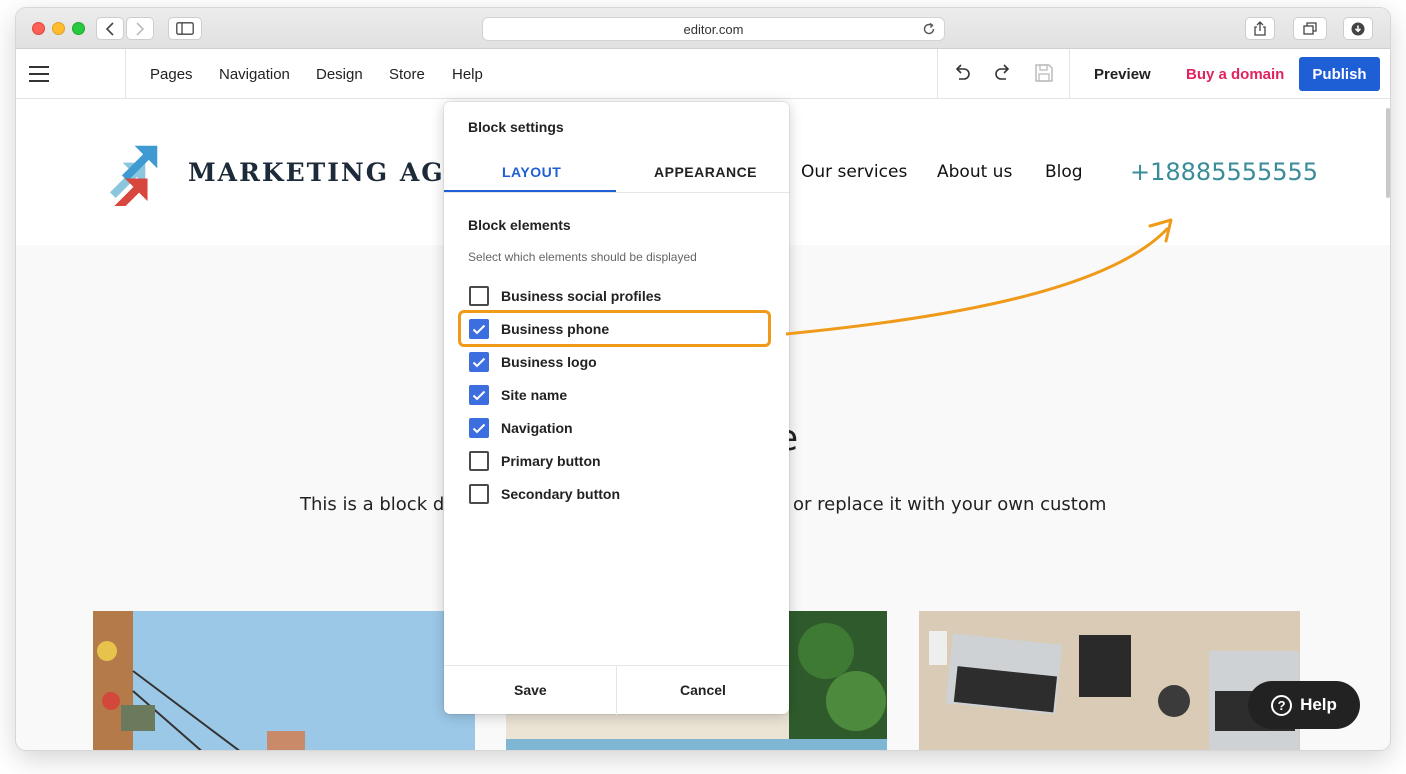  I want to click on question-icon: ?, so click(1282, 705).